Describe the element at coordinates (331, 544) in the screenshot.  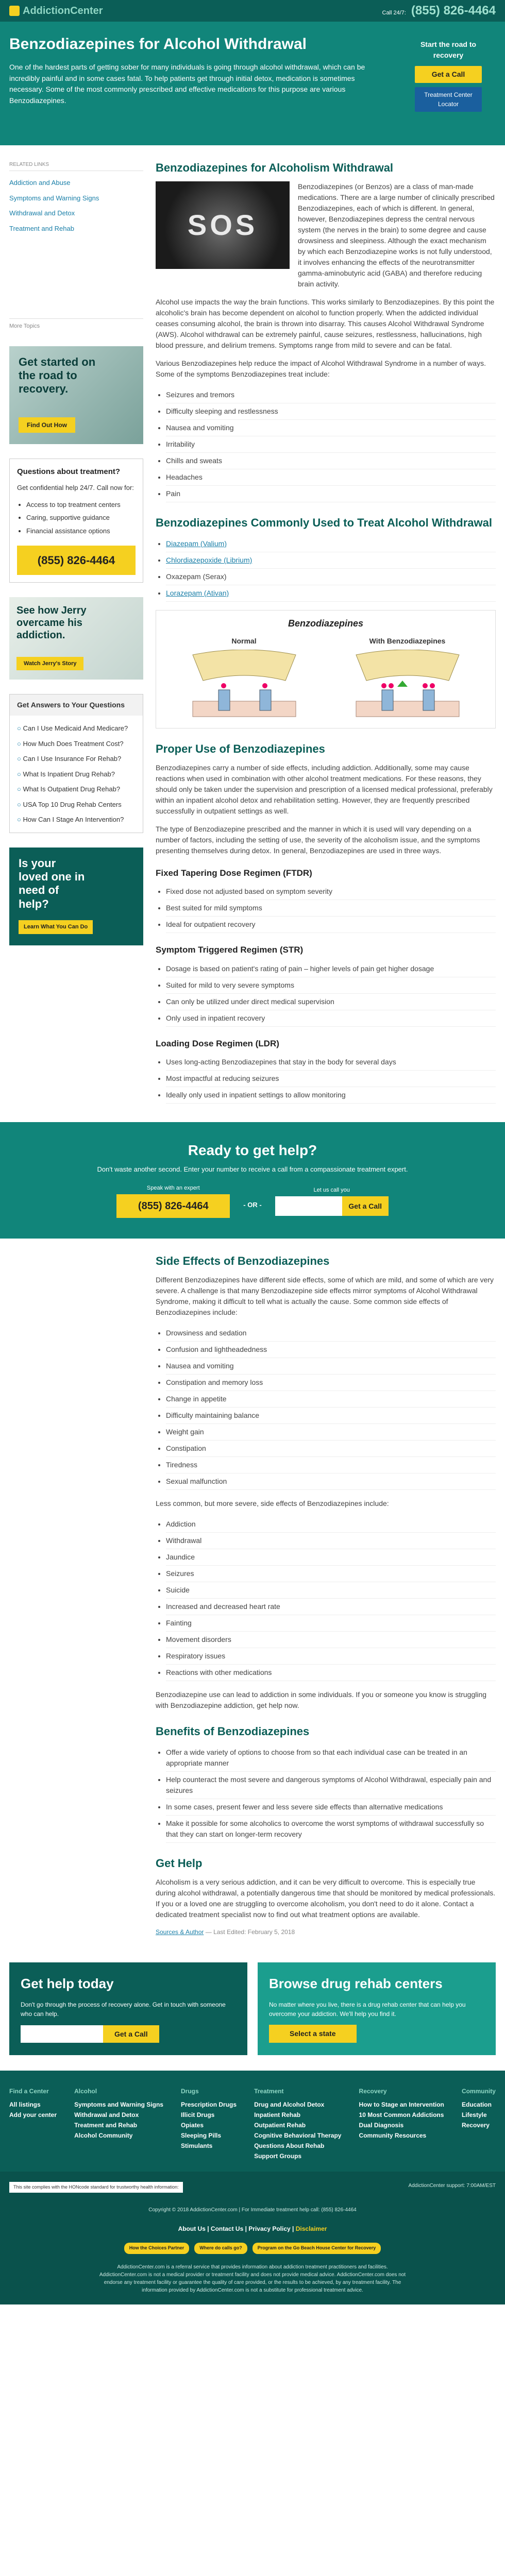
I see `list-item: Diazepam (Valium)` at that location.